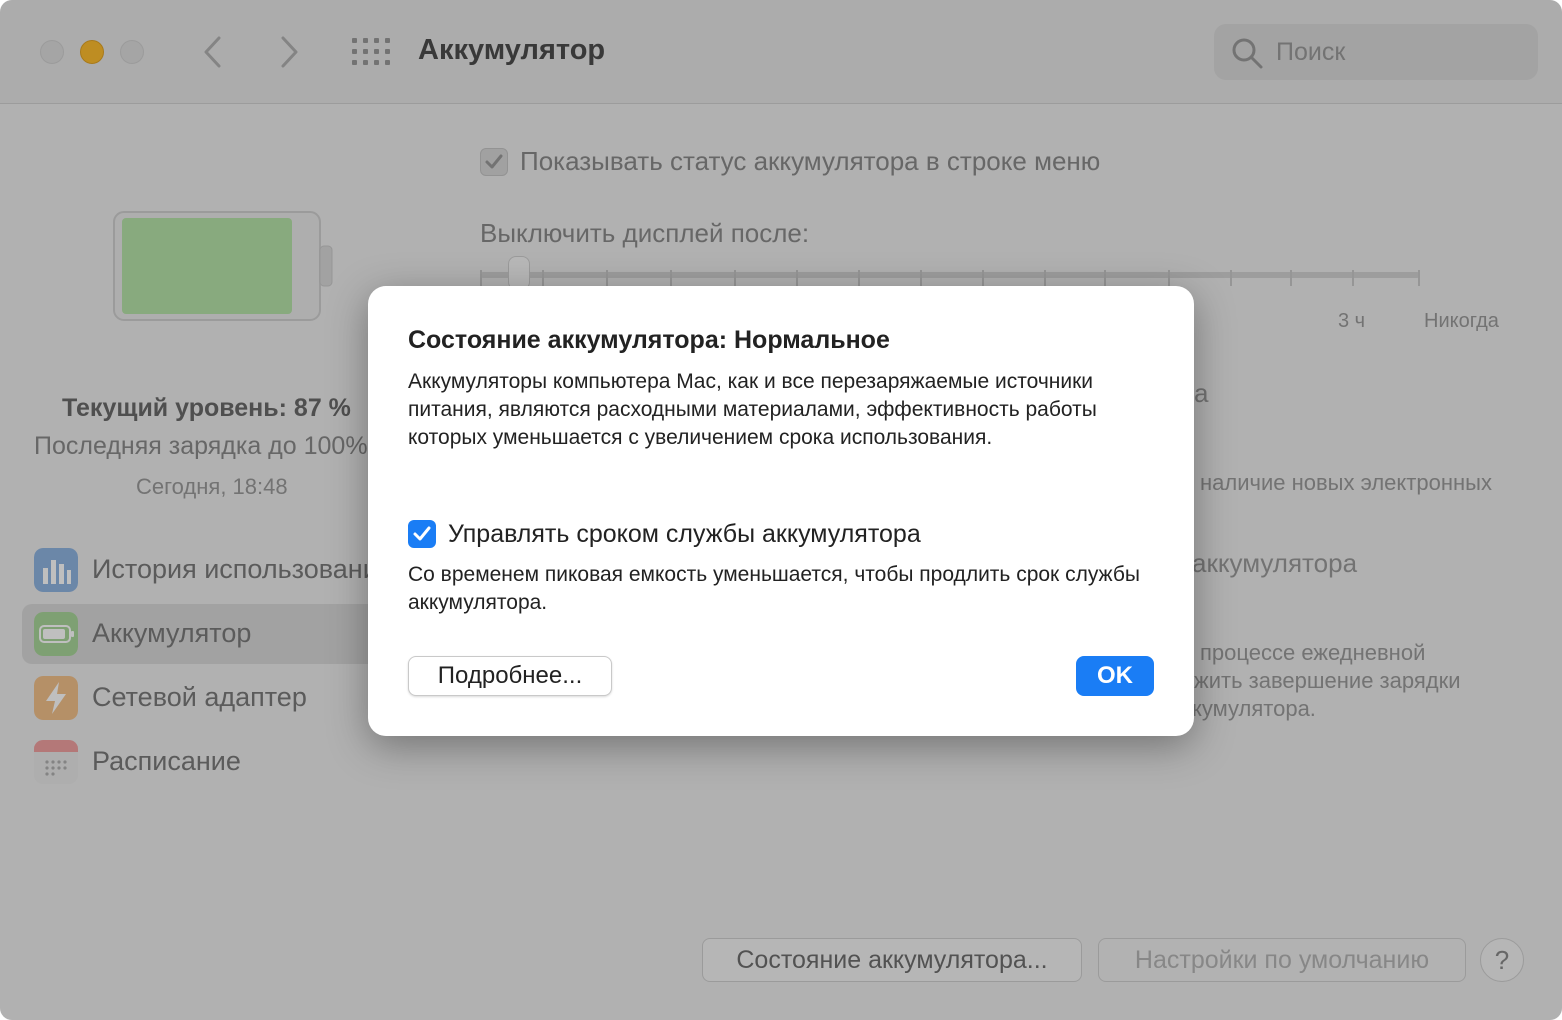 Image resolution: width=1562 pixels, height=1020 pixels. I want to click on chevron-left-icon, so click(212, 52).